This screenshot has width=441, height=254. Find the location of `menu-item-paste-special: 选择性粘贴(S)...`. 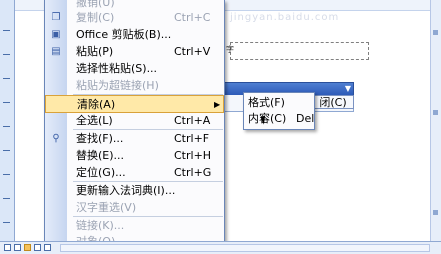

menu-item-paste-special: 选择性粘贴(S)... is located at coordinates (134, 69).